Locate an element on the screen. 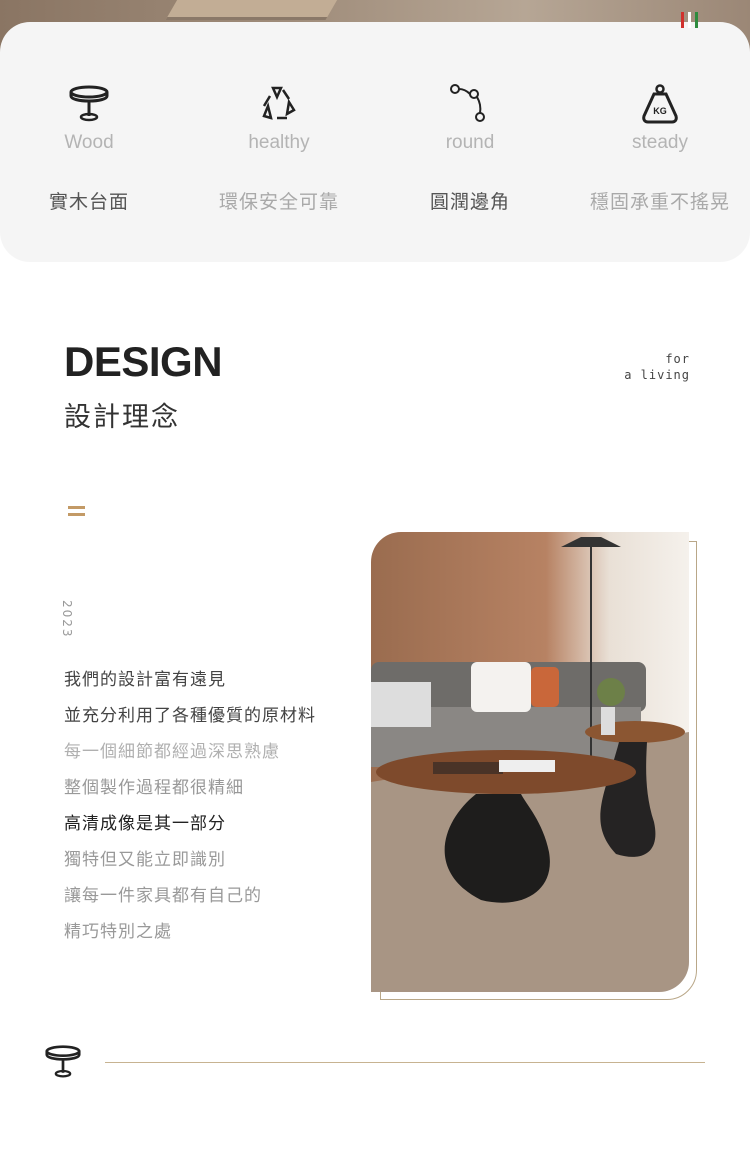 The image size is (750, 1161). text-line: 高清成像是其一部分 is located at coordinates (145, 824).